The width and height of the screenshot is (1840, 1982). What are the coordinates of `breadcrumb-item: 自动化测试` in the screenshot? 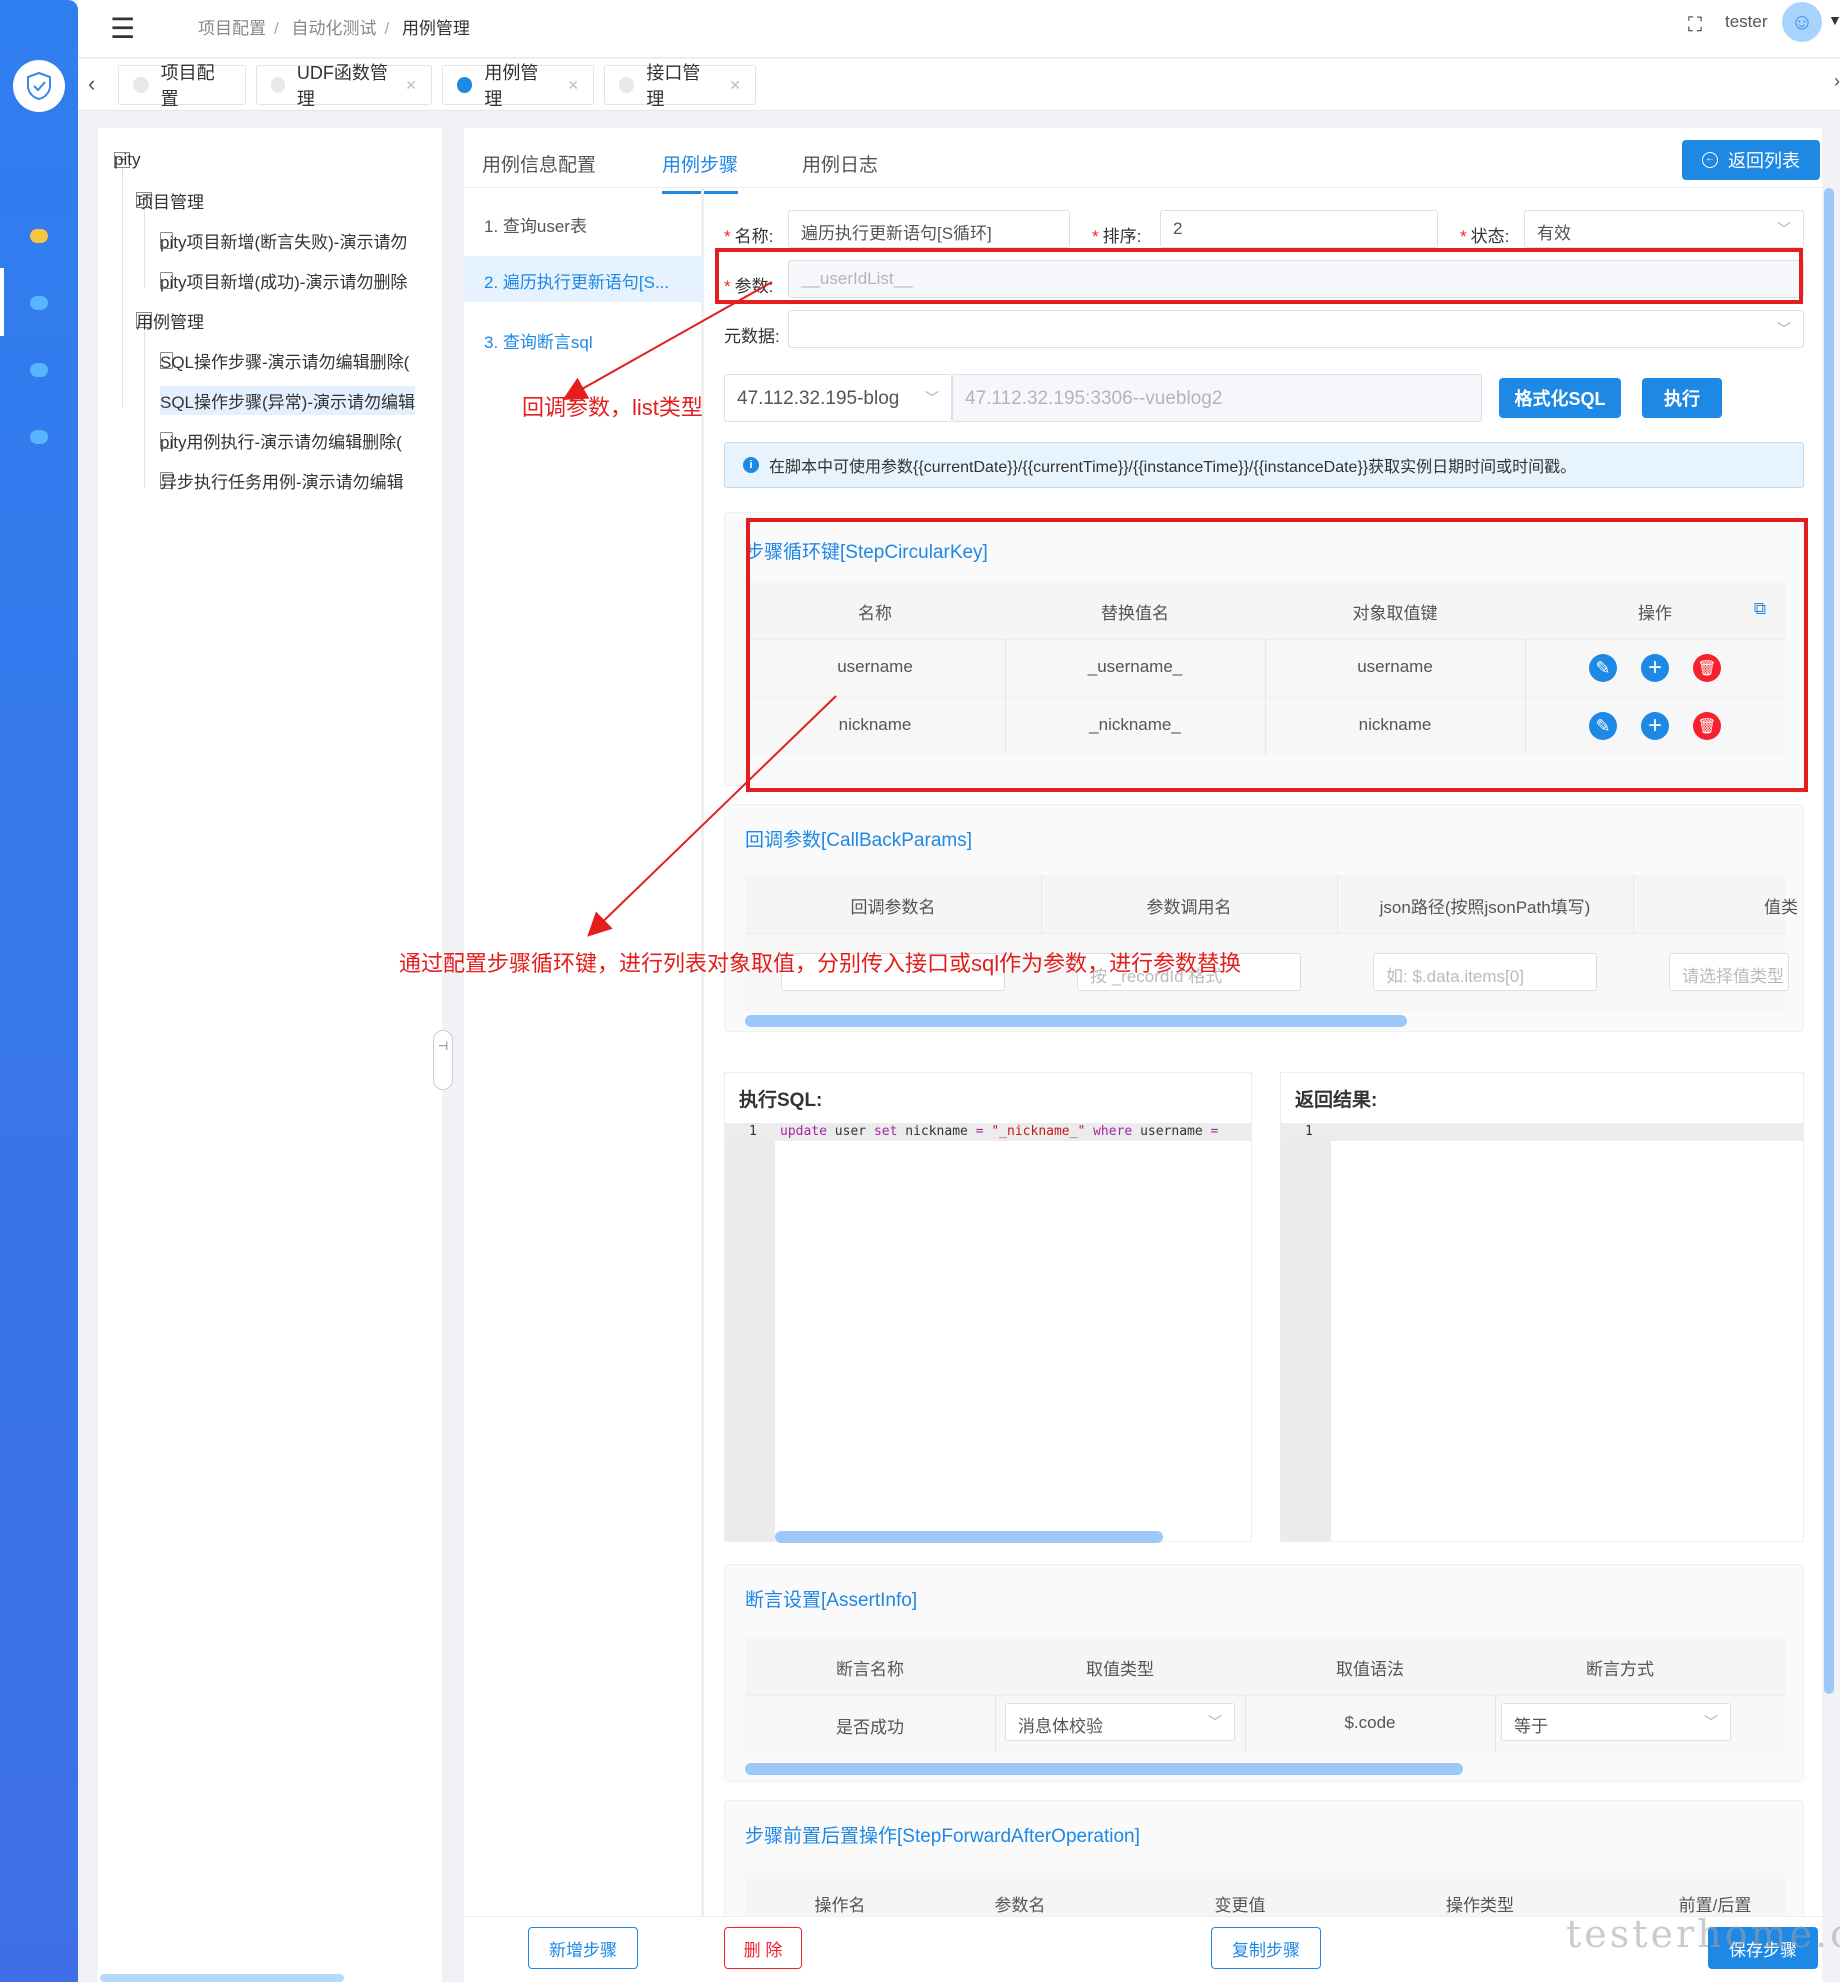 It's located at (333, 28).